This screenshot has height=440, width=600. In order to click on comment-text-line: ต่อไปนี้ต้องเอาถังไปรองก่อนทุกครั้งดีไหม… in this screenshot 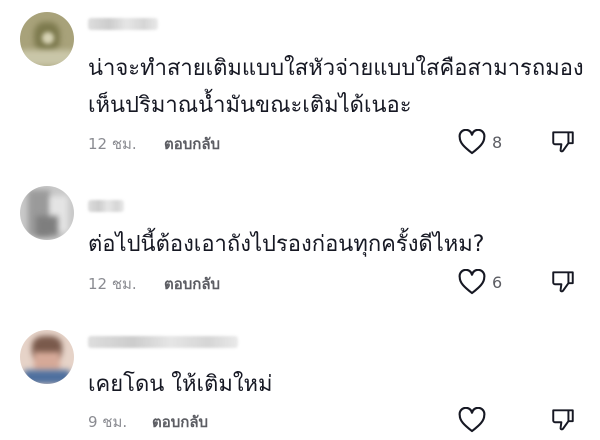, I will do `click(286, 244)`.